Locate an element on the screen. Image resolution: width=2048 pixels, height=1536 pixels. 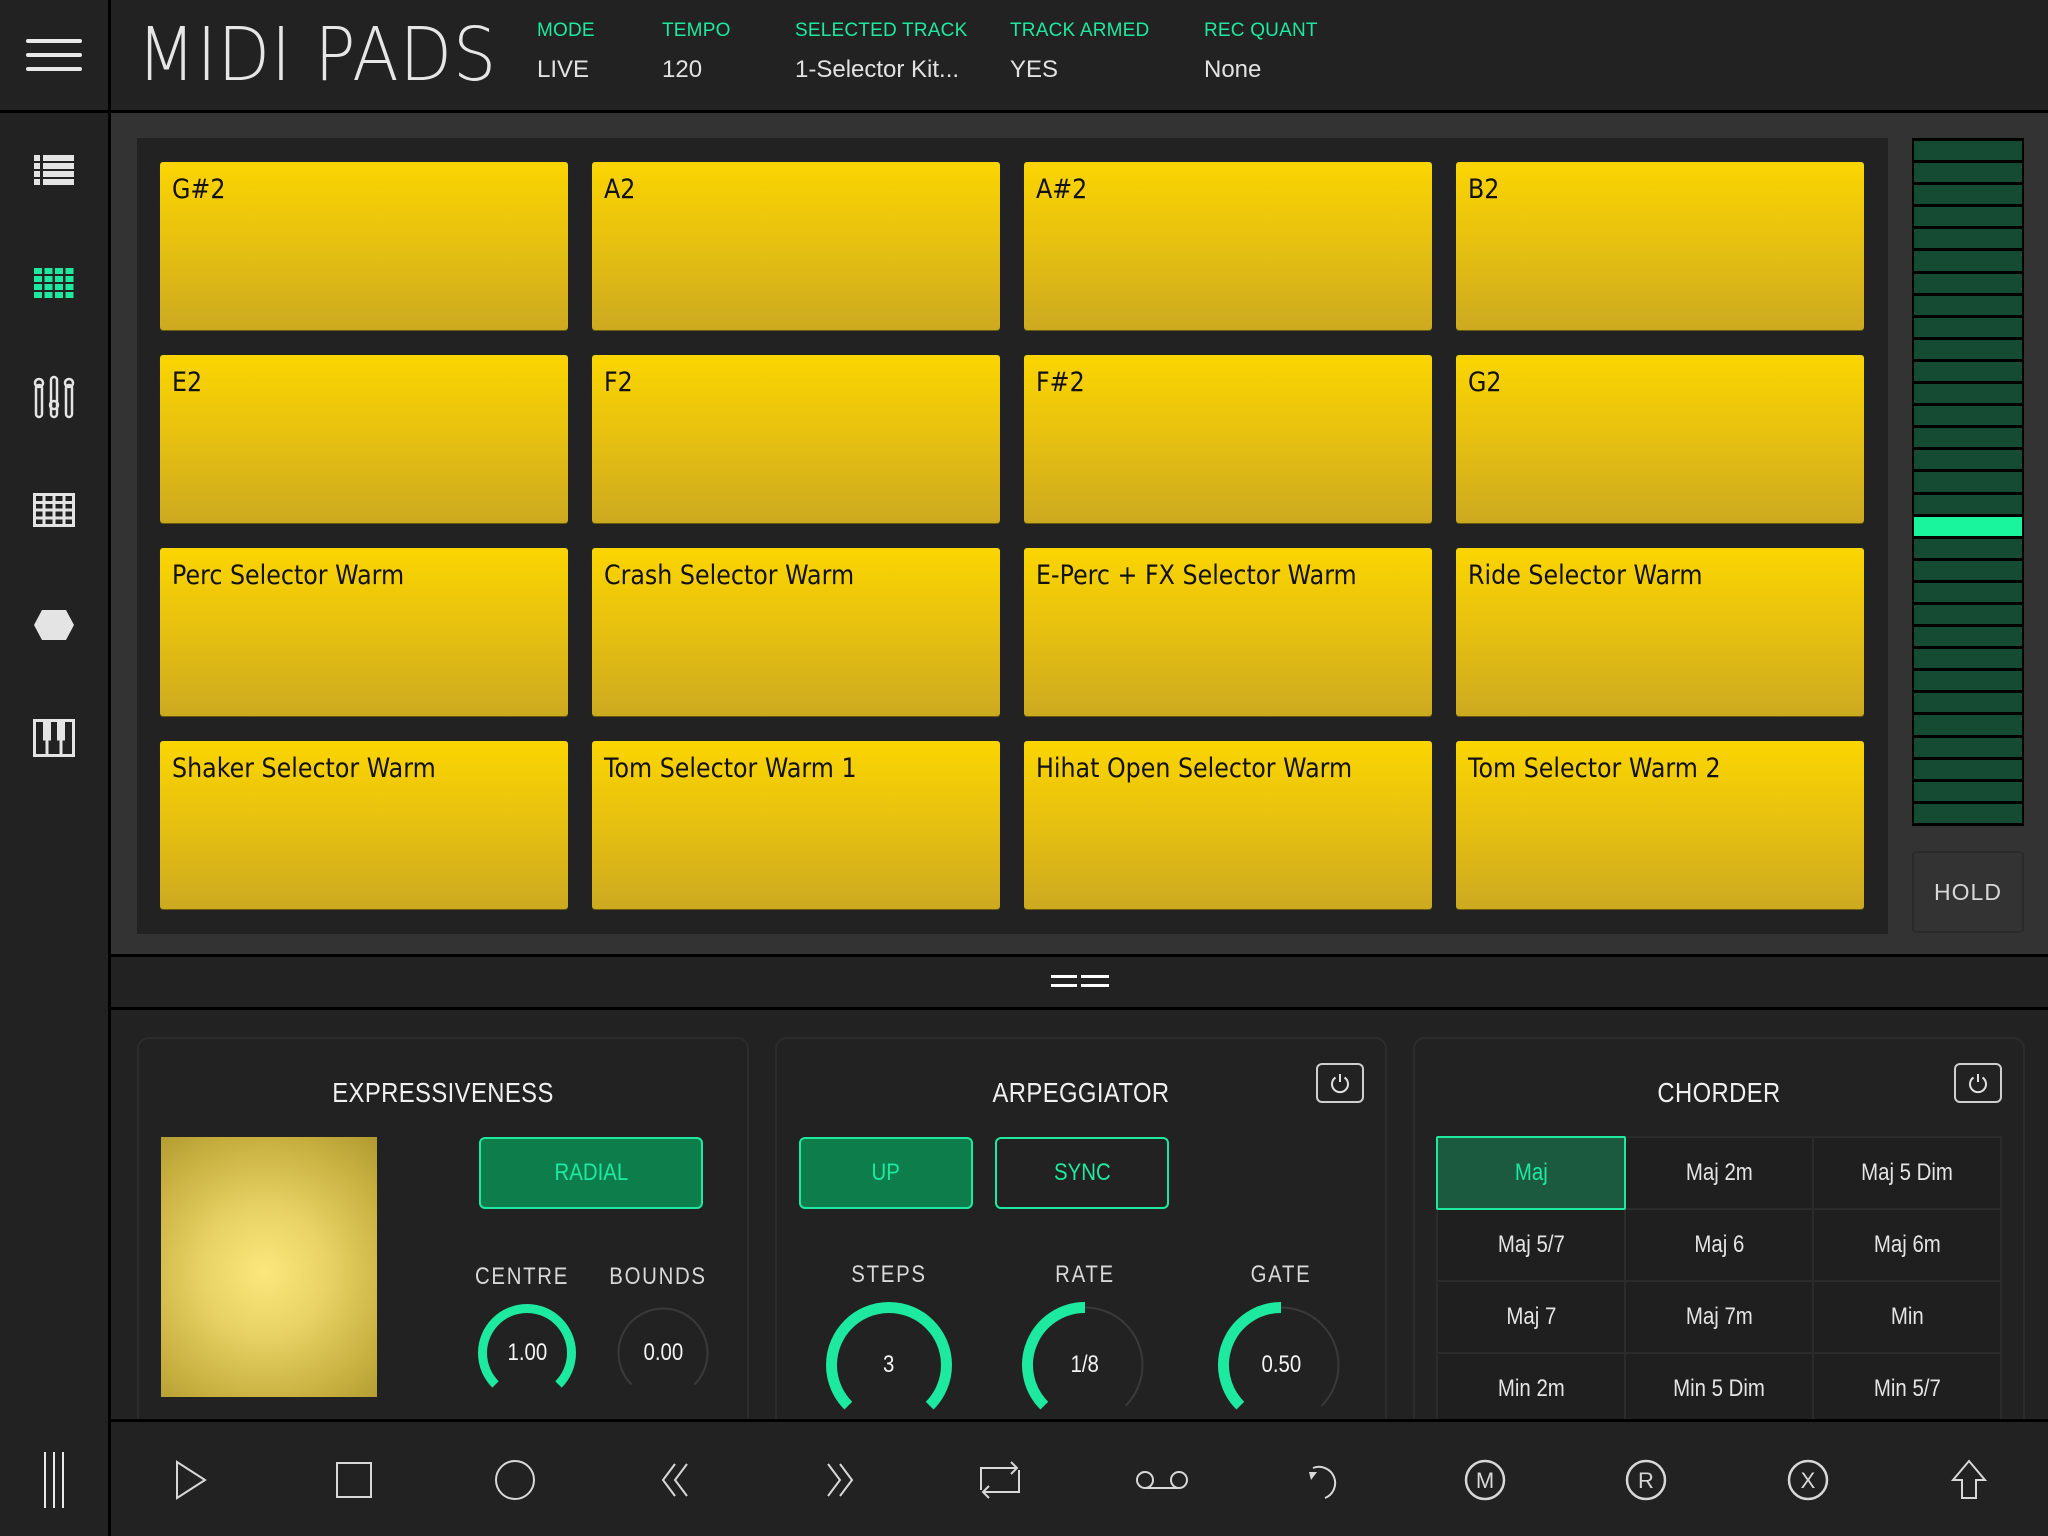
chord-option: Min is located at coordinates (1907, 1317).